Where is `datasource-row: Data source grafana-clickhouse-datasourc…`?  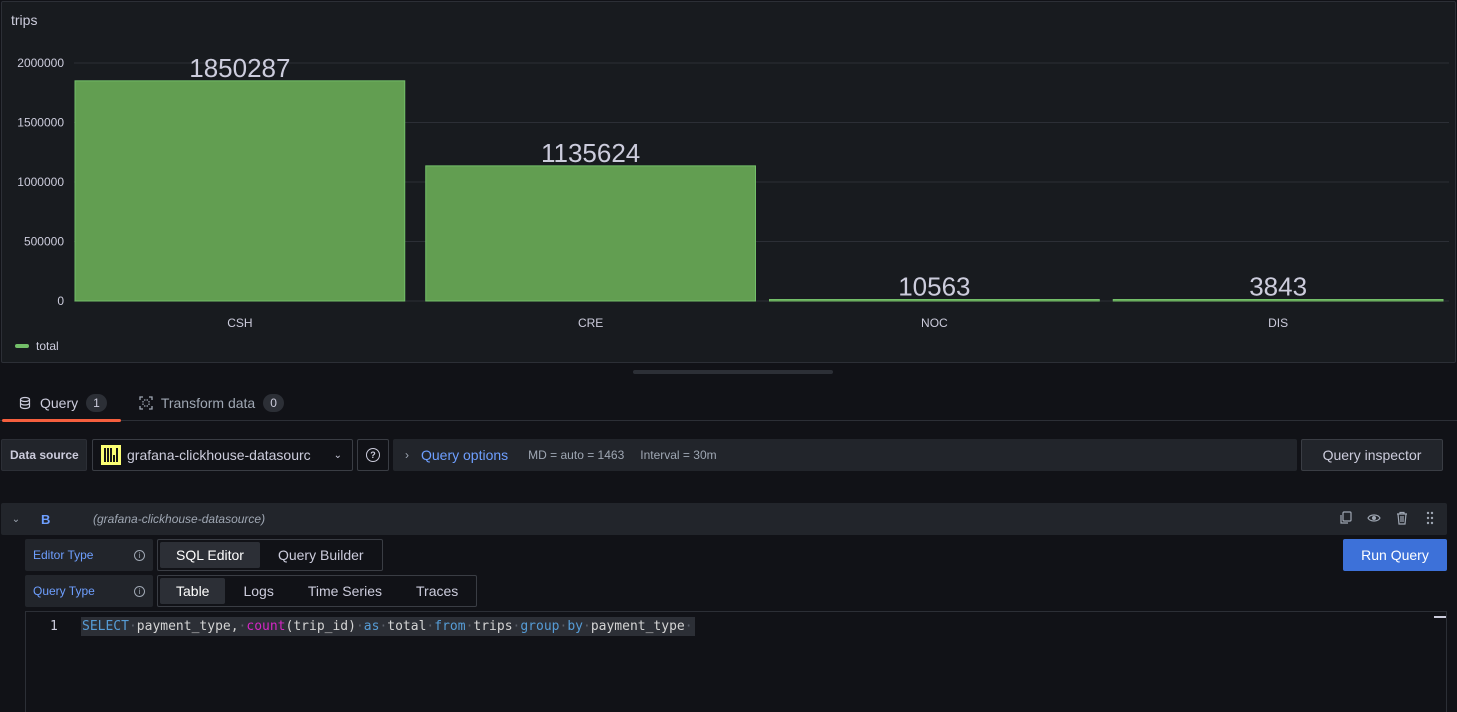 datasource-row: Data source grafana-clickhouse-datasourc… is located at coordinates (728, 455).